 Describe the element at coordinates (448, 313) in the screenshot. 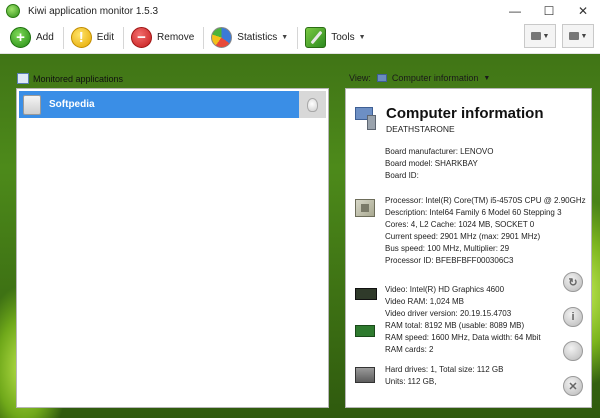

I see `video-driver: Video driver version: 20.19.15.4703` at that location.